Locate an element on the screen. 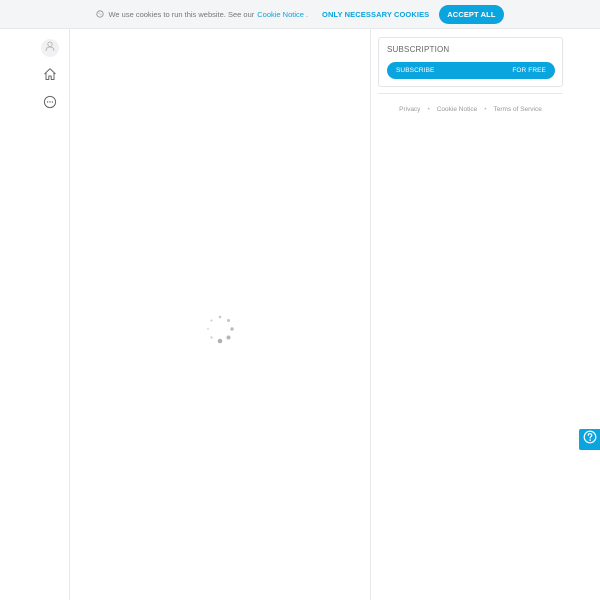 This screenshot has height=600, width=600. subscription-card: SUBSCRIPTION SUBSCRIBE FOR FREE is located at coordinates (470, 62).